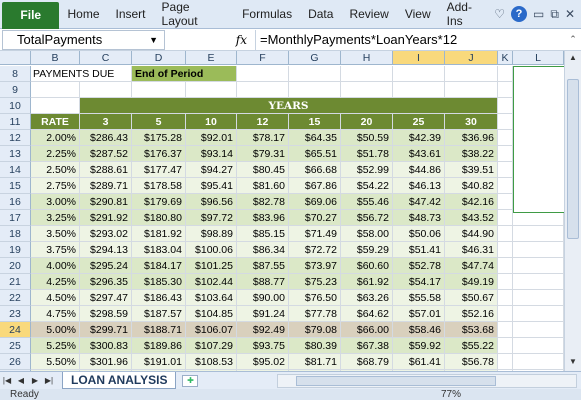 This screenshot has width=581, height=400. I want to click on payment-cell: $97.72, so click(211, 218).